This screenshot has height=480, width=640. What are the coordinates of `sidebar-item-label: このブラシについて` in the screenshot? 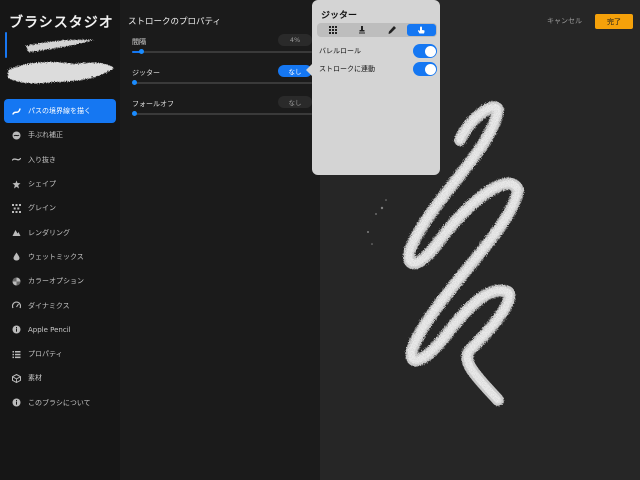 It's located at (59, 402).